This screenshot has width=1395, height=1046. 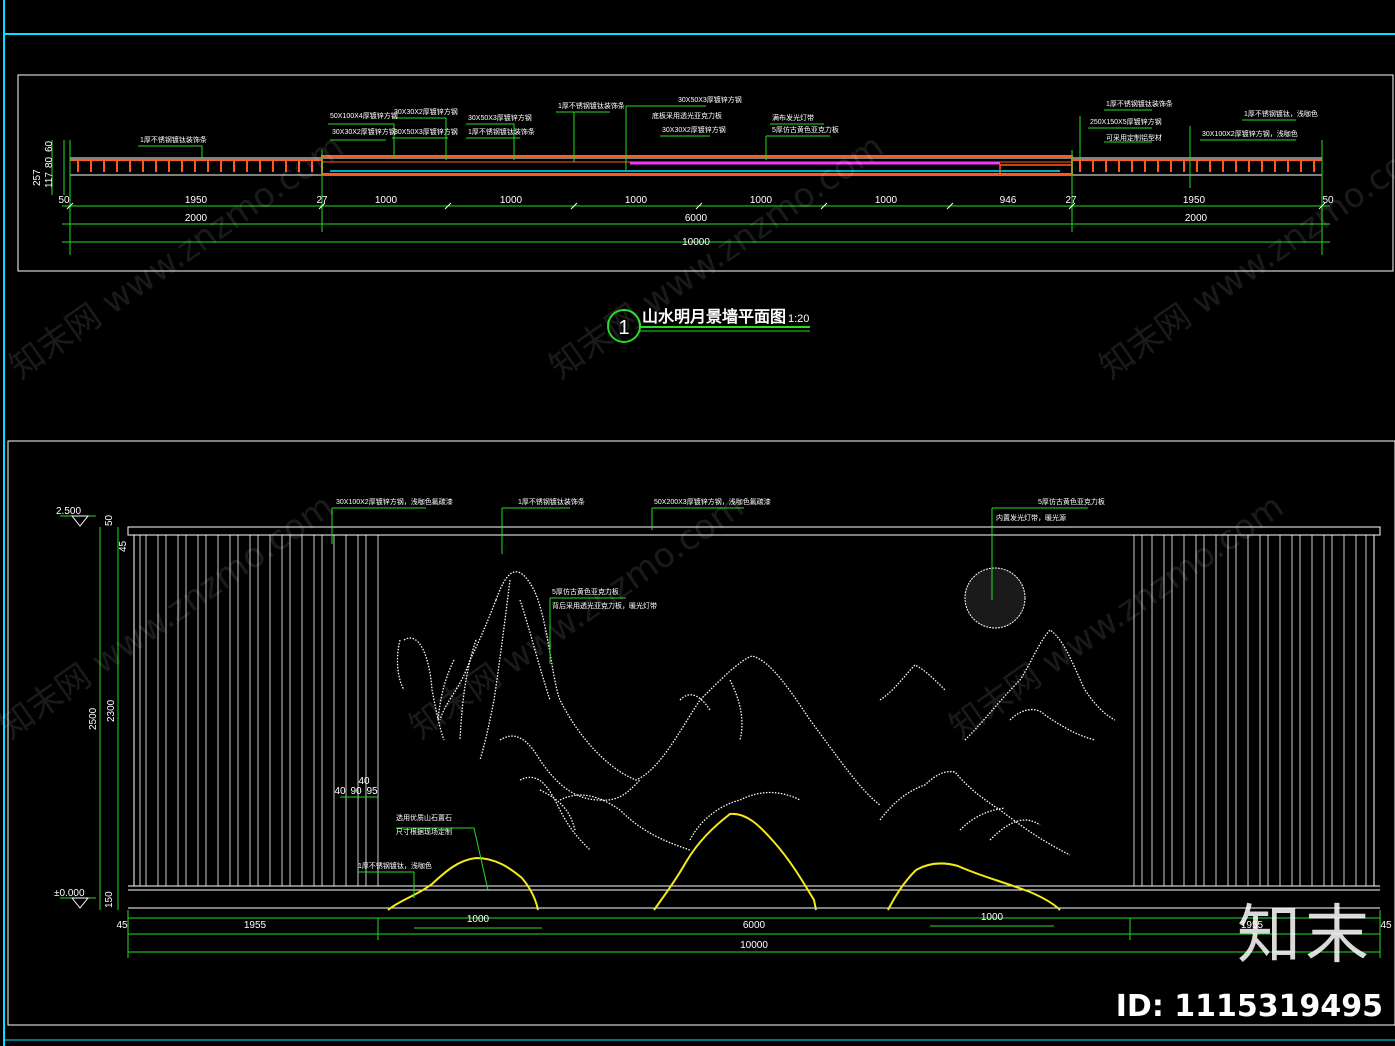 What do you see at coordinates (478, 919) in the screenshot?
I see `bottom-inner-1: 1000` at bounding box center [478, 919].